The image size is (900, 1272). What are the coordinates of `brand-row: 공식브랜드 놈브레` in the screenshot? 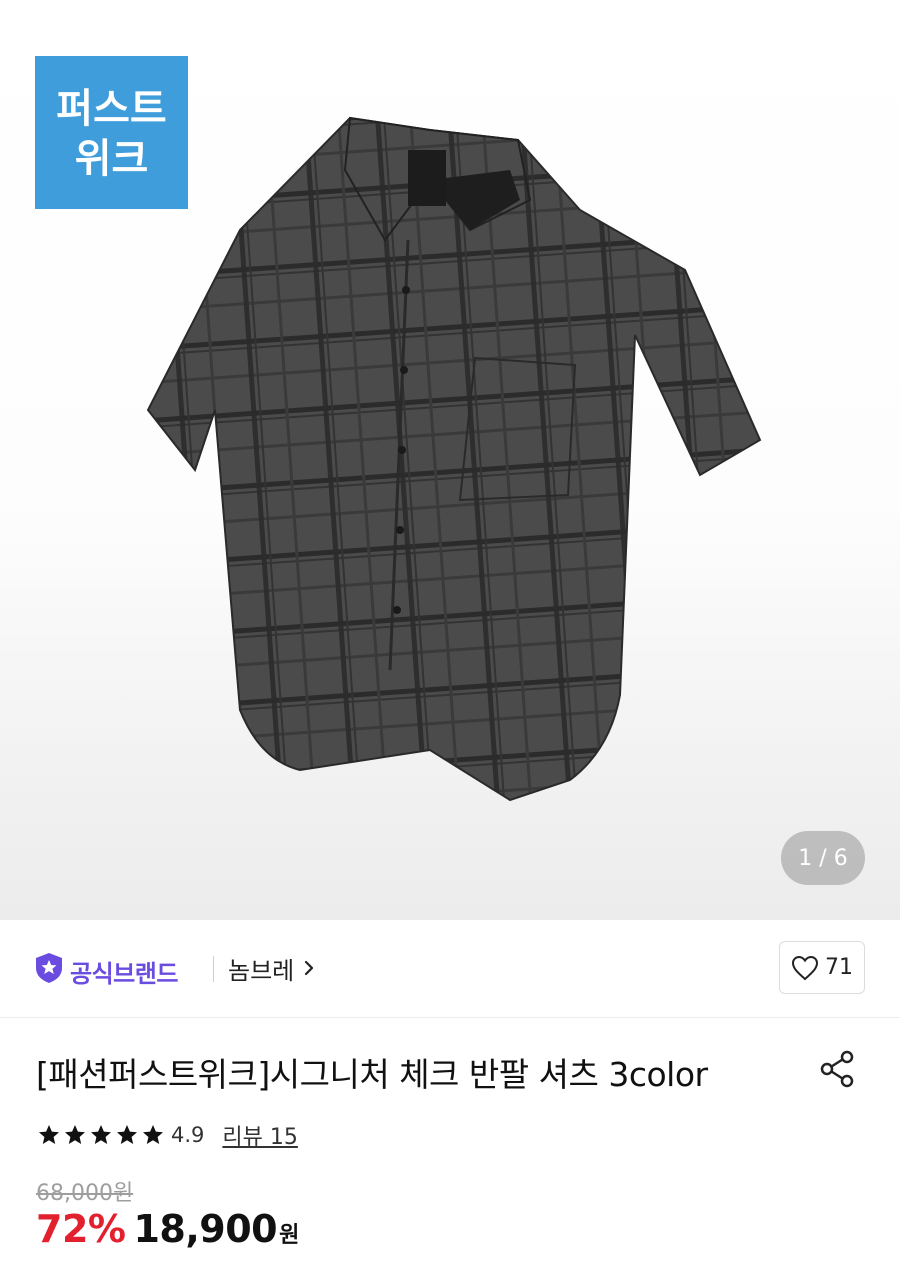 It's located at (450, 969).